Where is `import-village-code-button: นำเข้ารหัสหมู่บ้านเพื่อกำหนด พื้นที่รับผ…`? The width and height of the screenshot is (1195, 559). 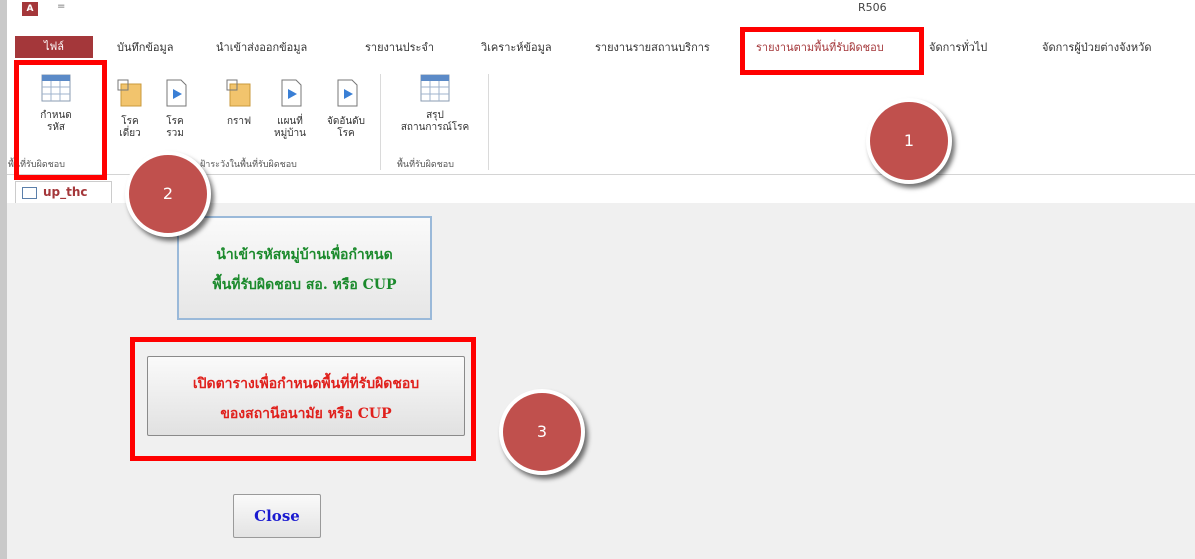
import-village-code-button: นำเข้ารหัสหมู่บ้านเพื่อกำหนด พื้นที่รับผ… is located at coordinates (304, 268).